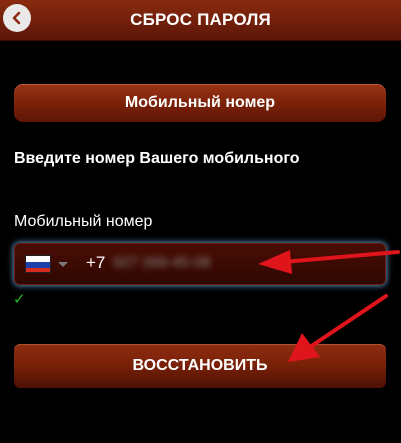  What do you see at coordinates (63, 264) in the screenshot?
I see `chevron-down-icon` at bounding box center [63, 264].